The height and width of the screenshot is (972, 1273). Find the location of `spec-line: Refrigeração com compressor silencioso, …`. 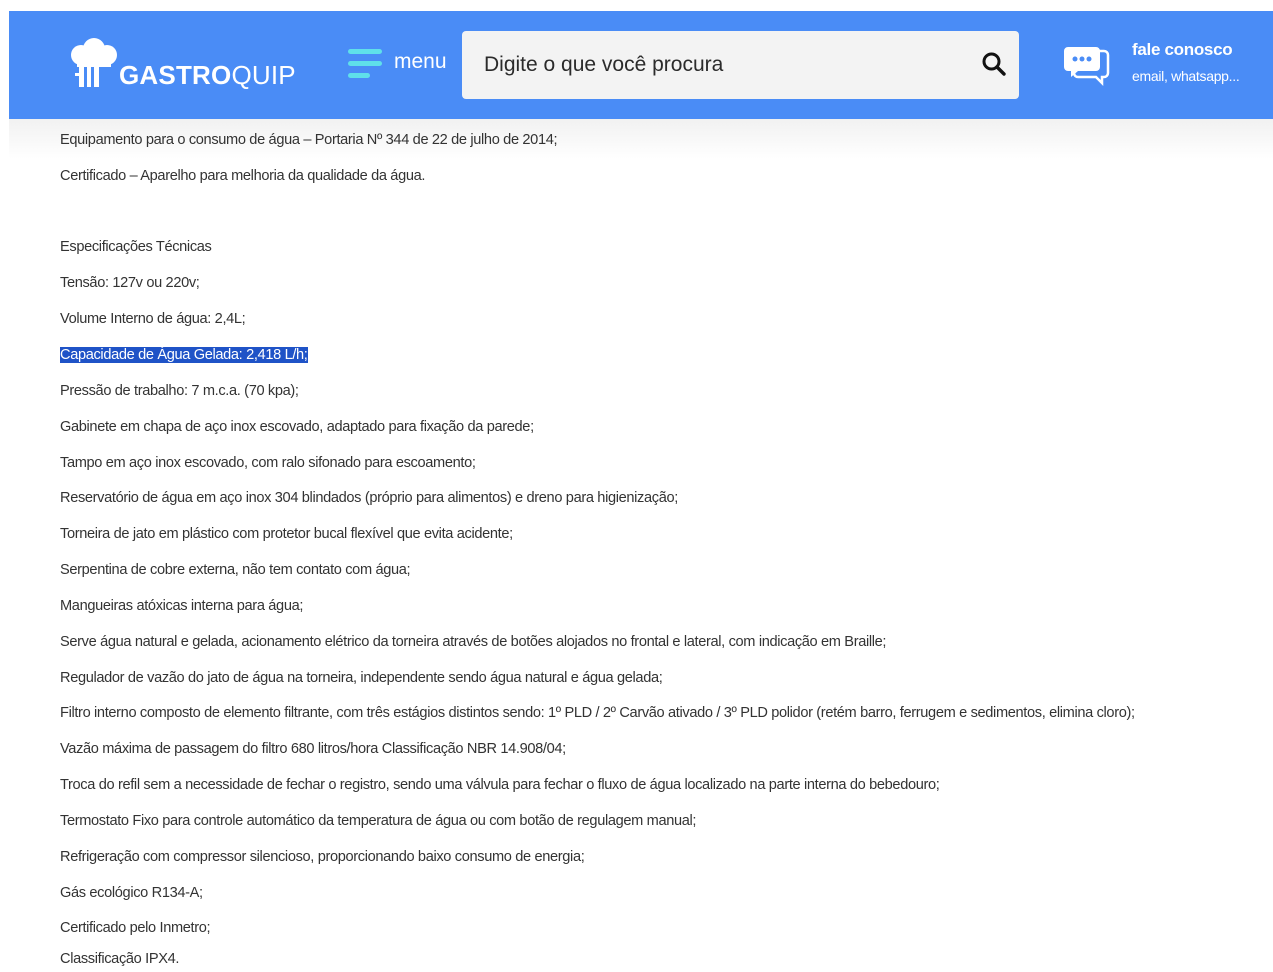

spec-line: Refrigeração com compressor silencioso, … is located at coordinates (322, 857).